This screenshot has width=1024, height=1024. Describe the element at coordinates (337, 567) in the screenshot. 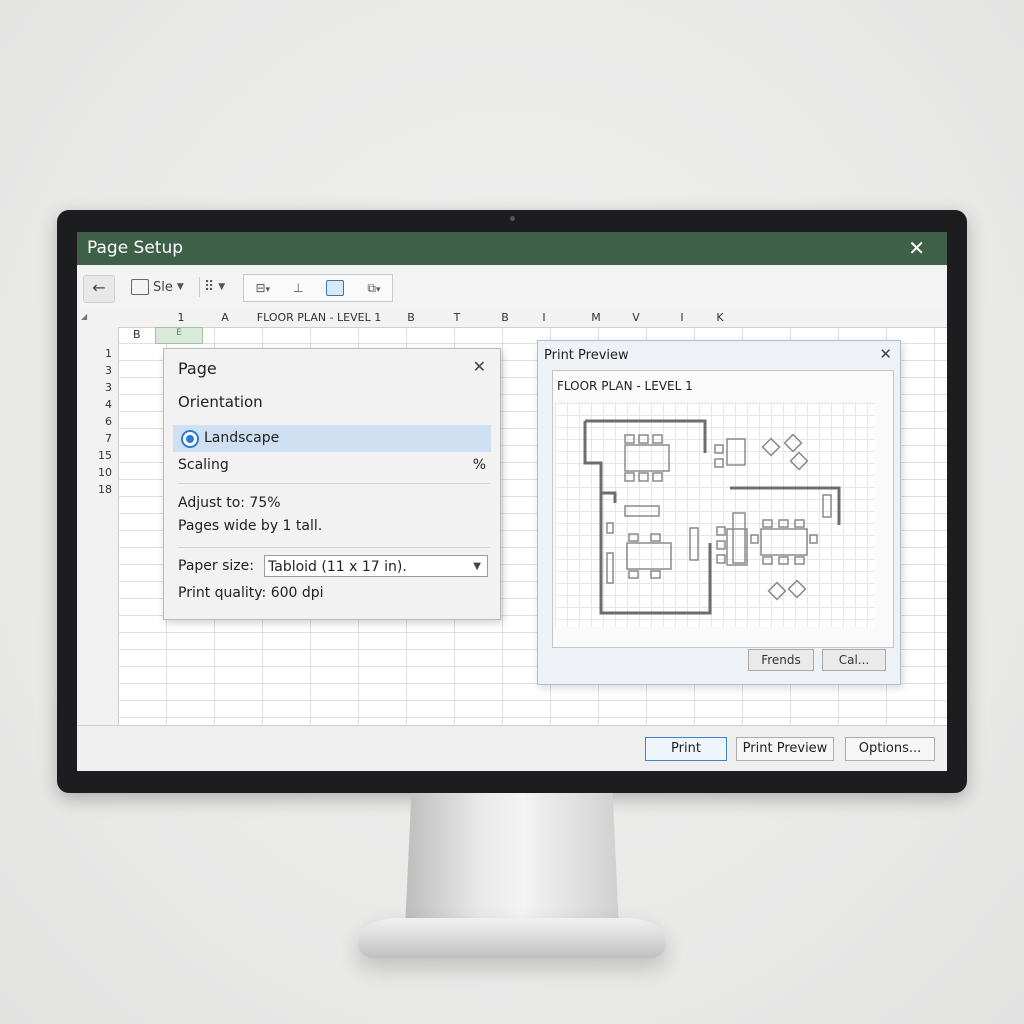

I see `paper-size-value: Tabloid (11 x 17 in).` at that location.